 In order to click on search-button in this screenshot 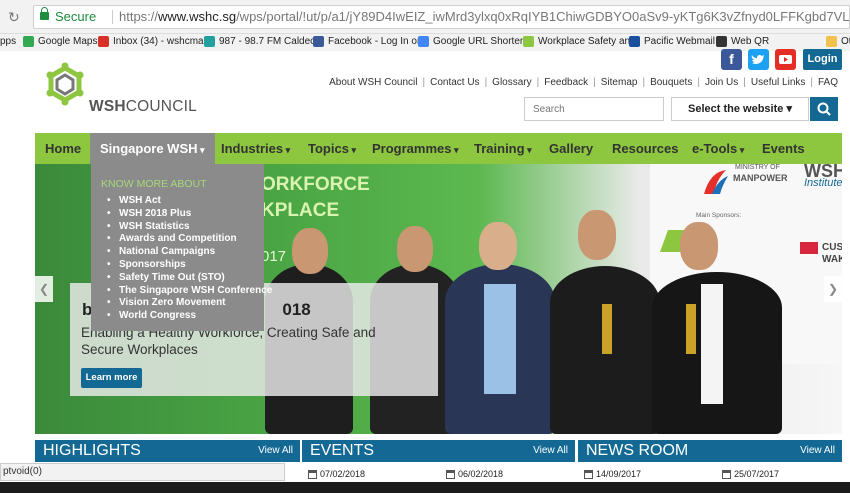, I will do `click(824, 109)`.